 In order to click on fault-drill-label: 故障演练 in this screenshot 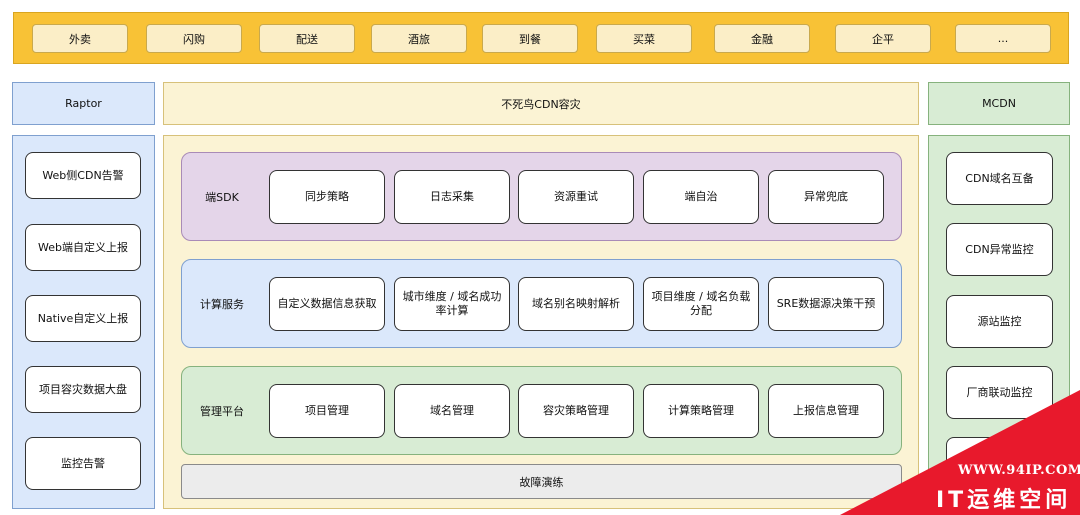, I will do `click(541, 482)`.